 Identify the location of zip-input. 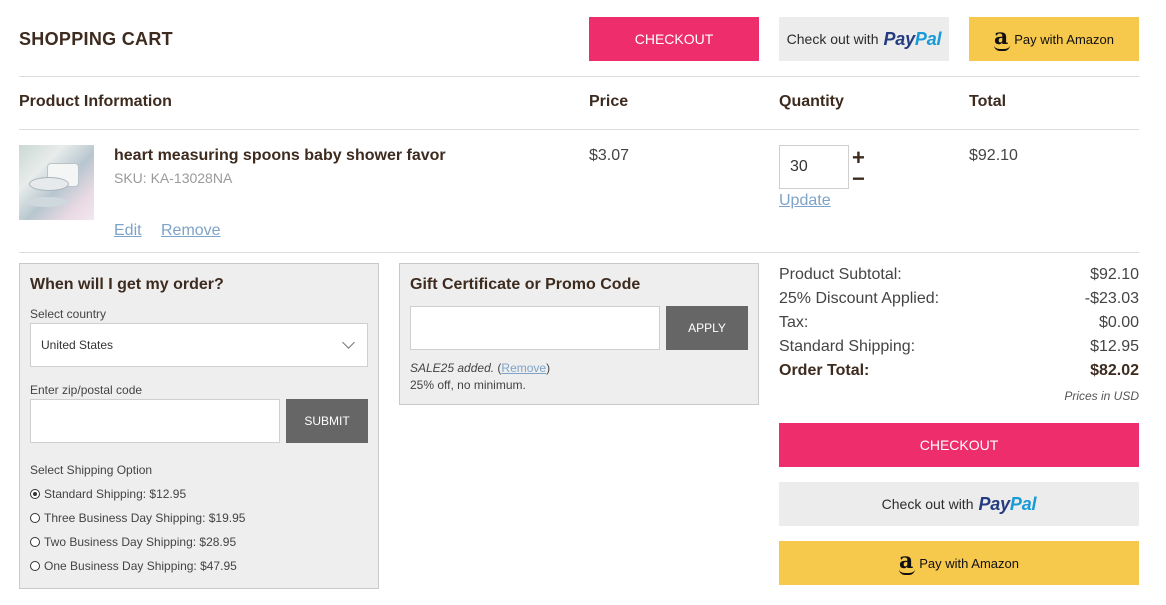
(155, 421).